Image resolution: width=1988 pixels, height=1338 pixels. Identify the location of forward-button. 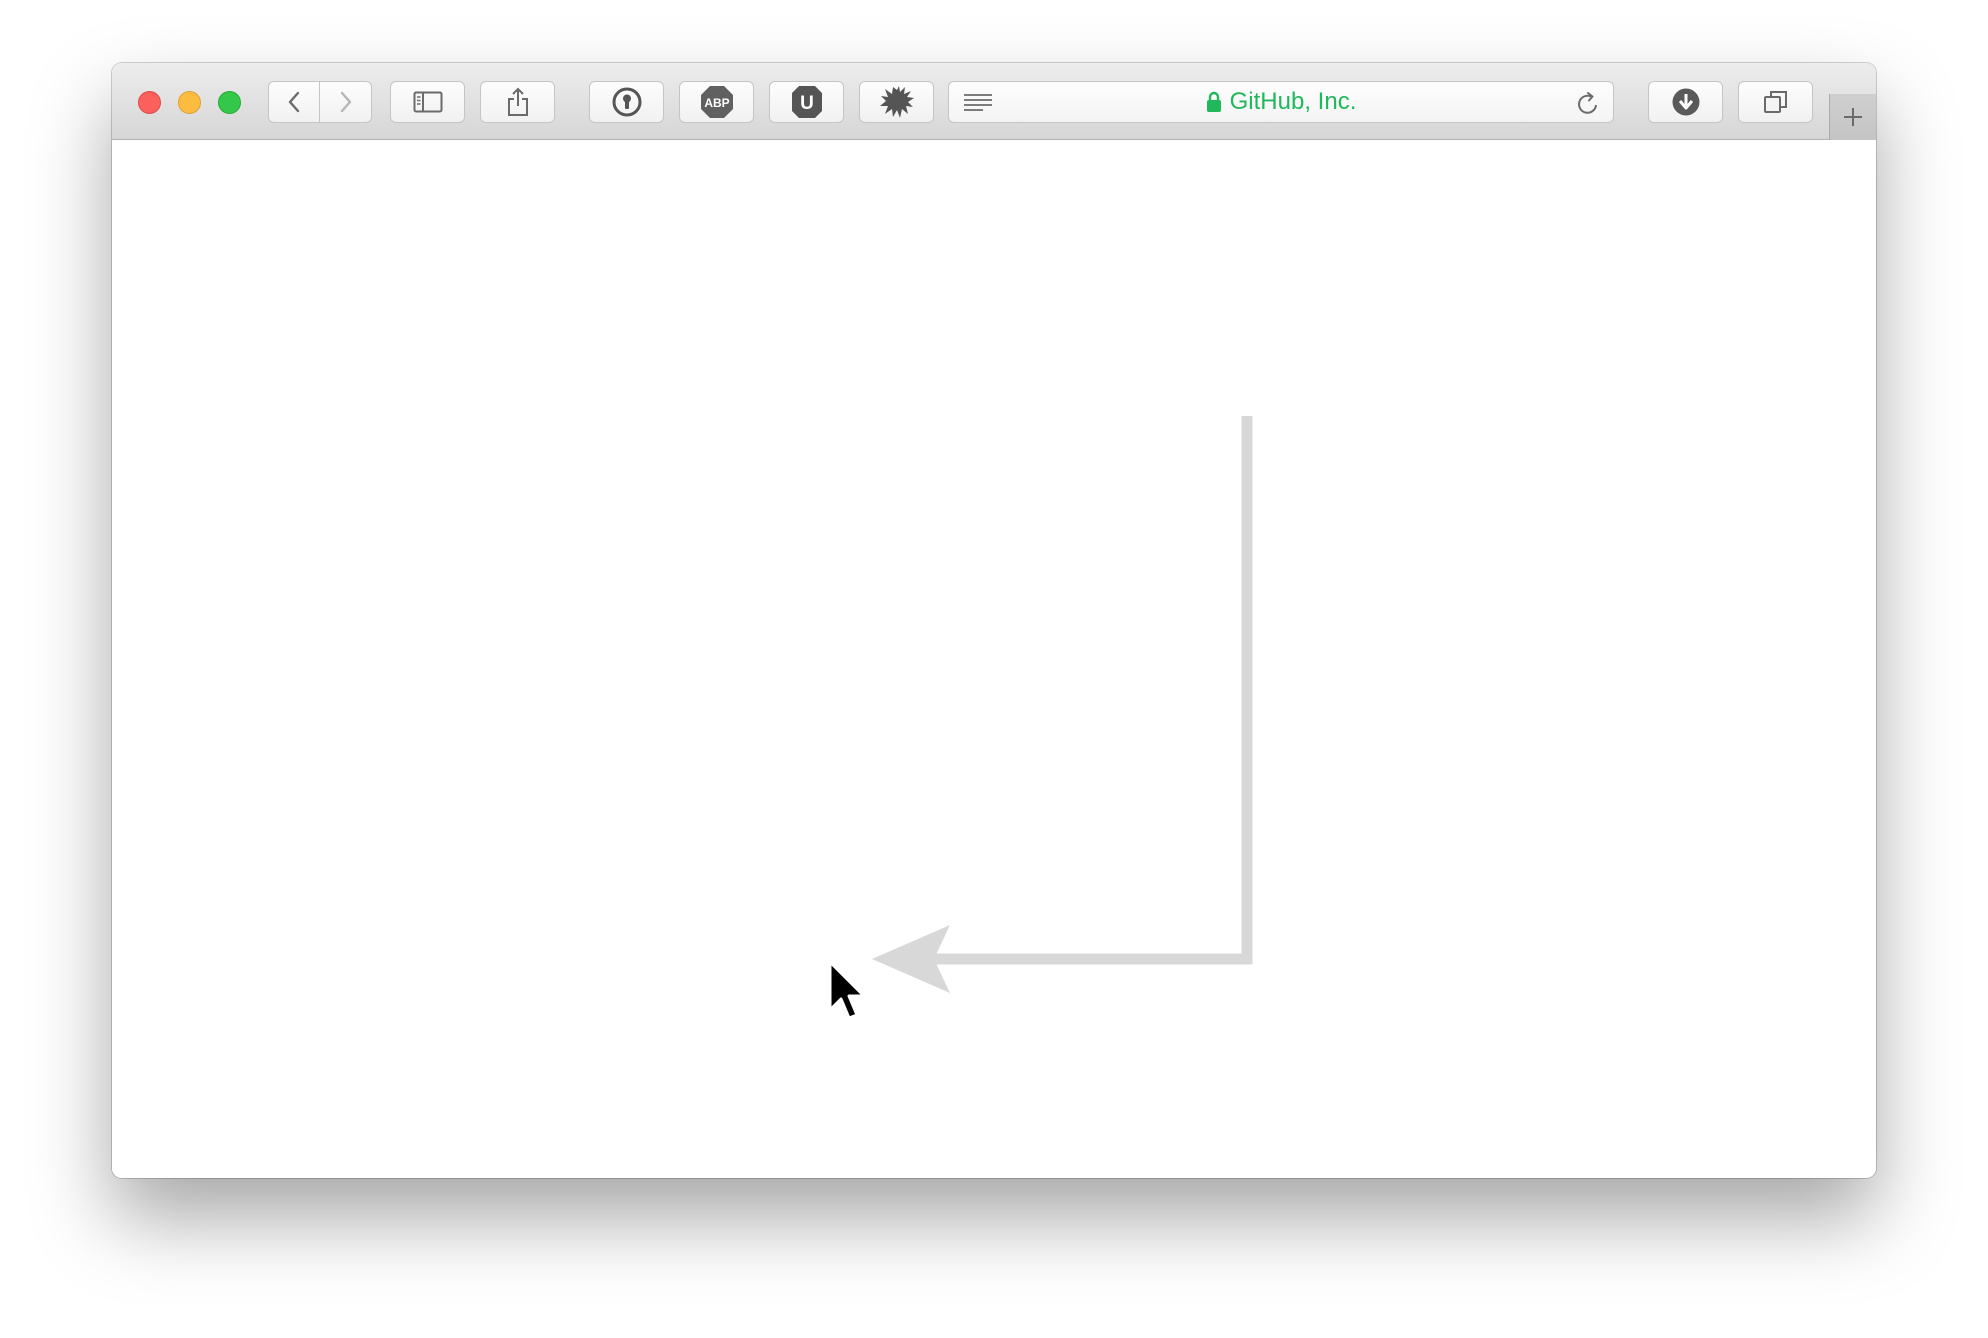
(346, 102).